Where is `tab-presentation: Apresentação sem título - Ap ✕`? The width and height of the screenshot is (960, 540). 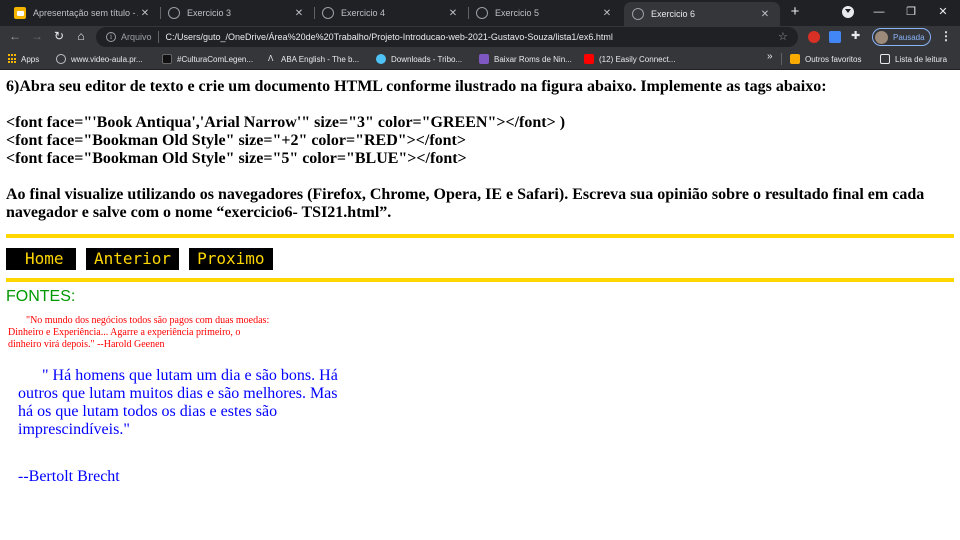
tab-presentation: Apresentação sem título - Ap ✕ is located at coordinates (83, 13).